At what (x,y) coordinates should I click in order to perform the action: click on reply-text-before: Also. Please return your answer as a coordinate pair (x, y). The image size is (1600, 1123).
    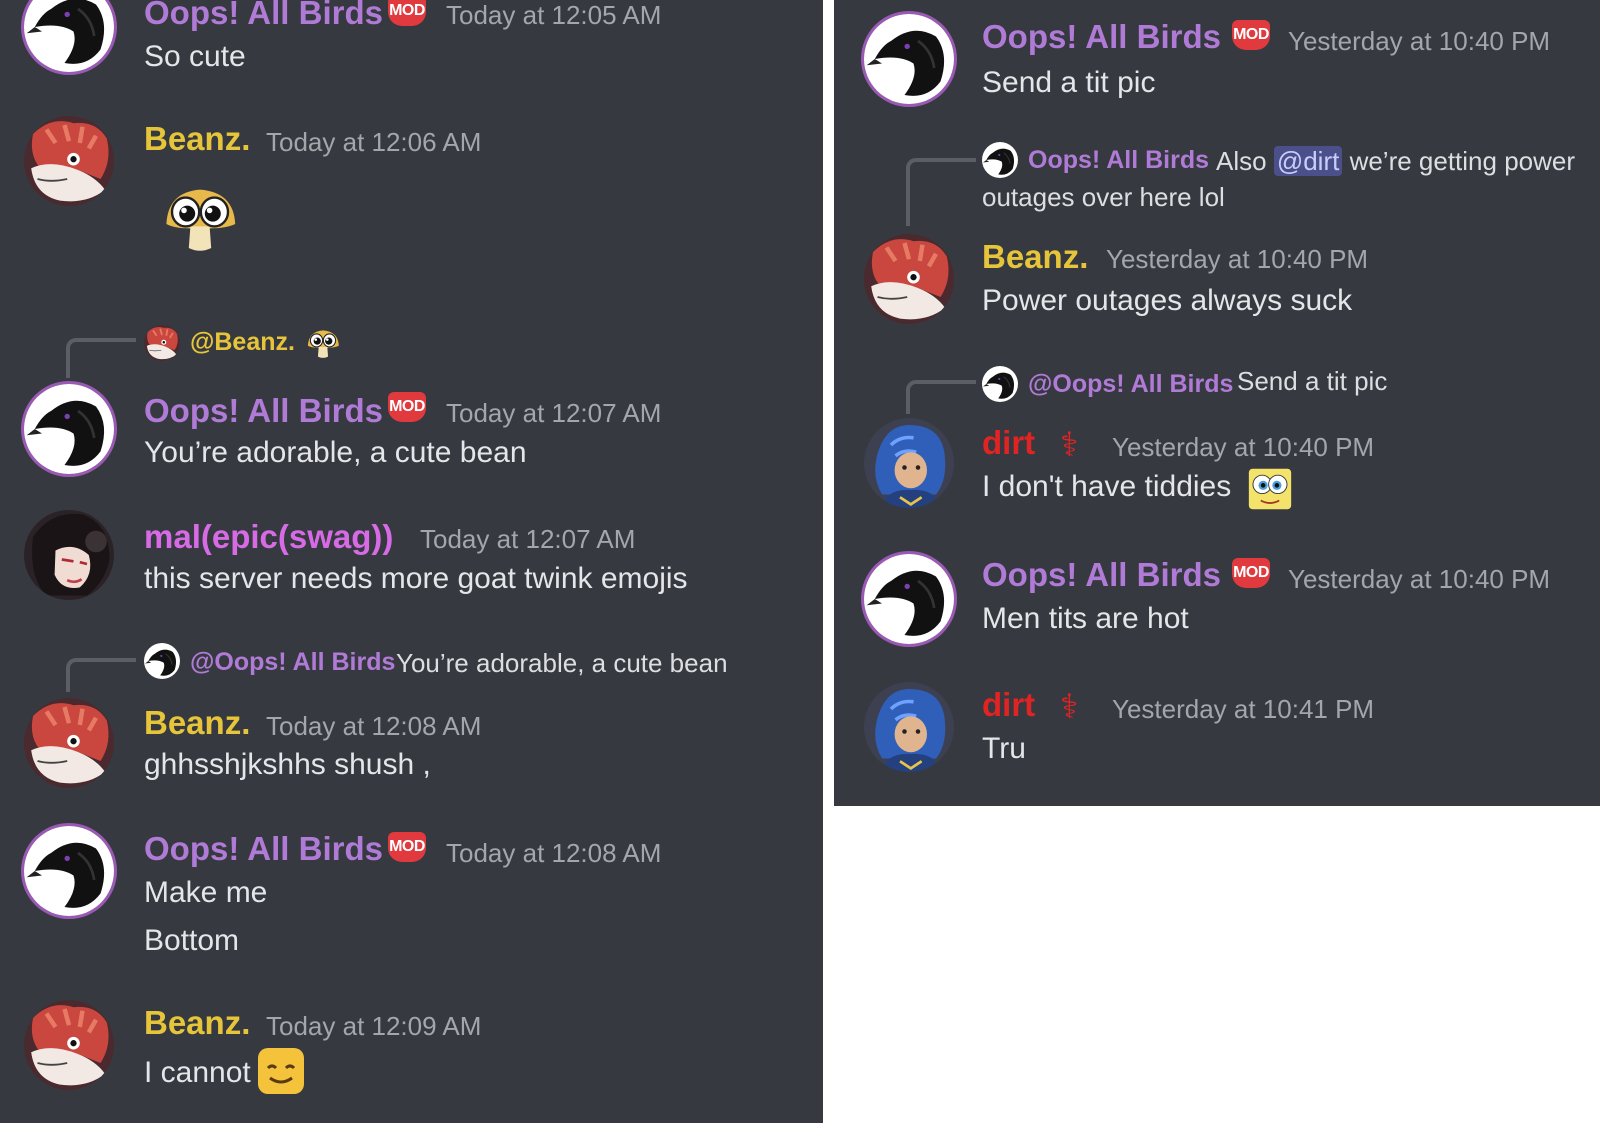
    Looking at the image, I should click on (1241, 161).